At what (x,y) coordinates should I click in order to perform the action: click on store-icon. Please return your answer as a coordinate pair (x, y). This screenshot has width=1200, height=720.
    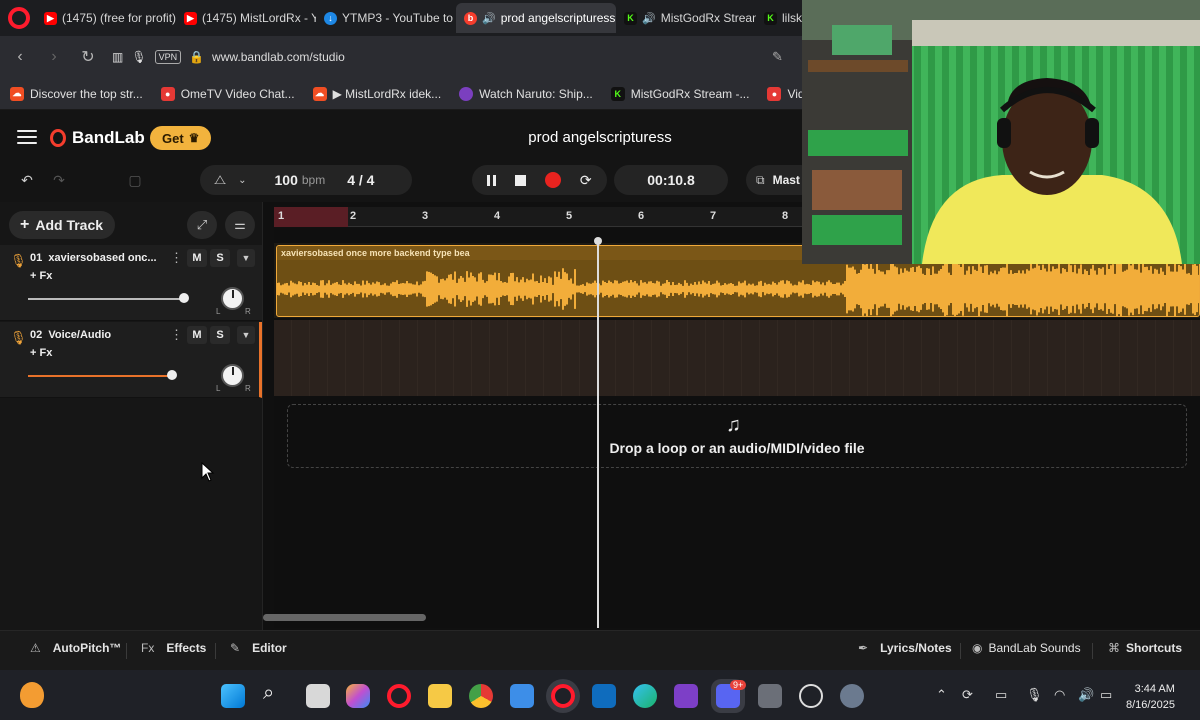
    Looking at the image, I should click on (522, 696).